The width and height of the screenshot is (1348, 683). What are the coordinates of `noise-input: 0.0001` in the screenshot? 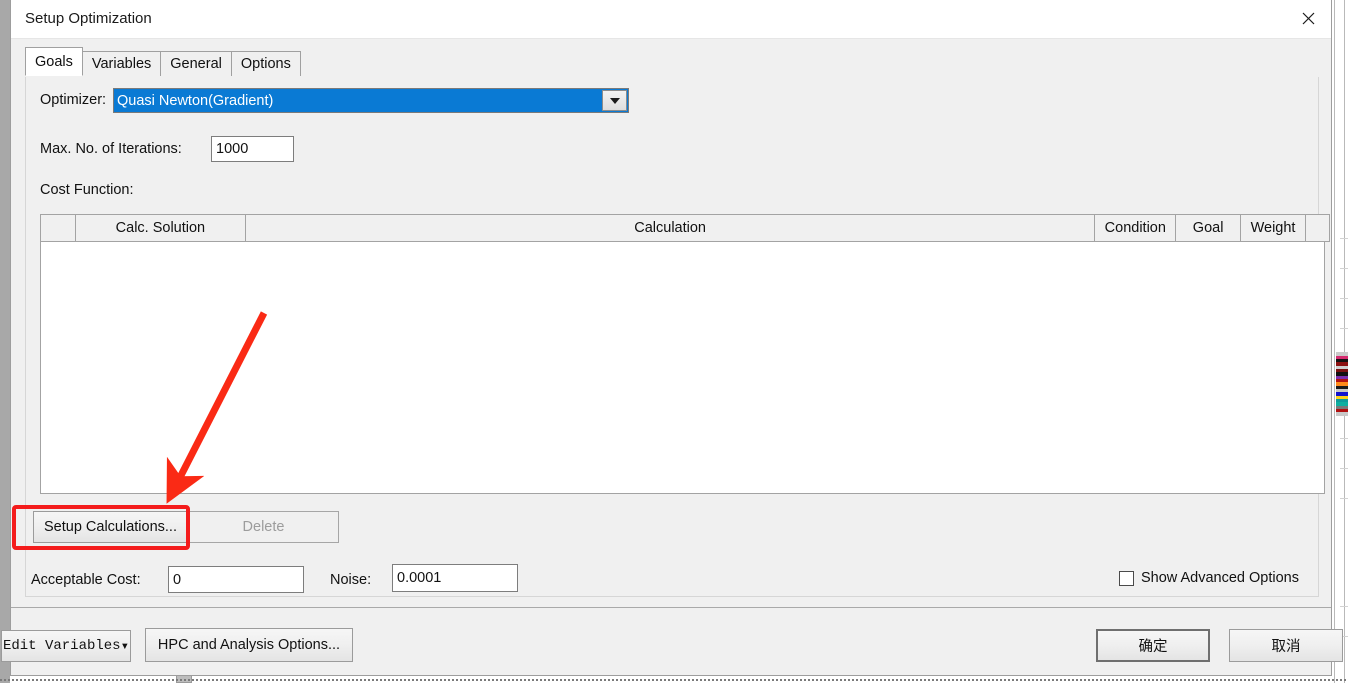 It's located at (455, 578).